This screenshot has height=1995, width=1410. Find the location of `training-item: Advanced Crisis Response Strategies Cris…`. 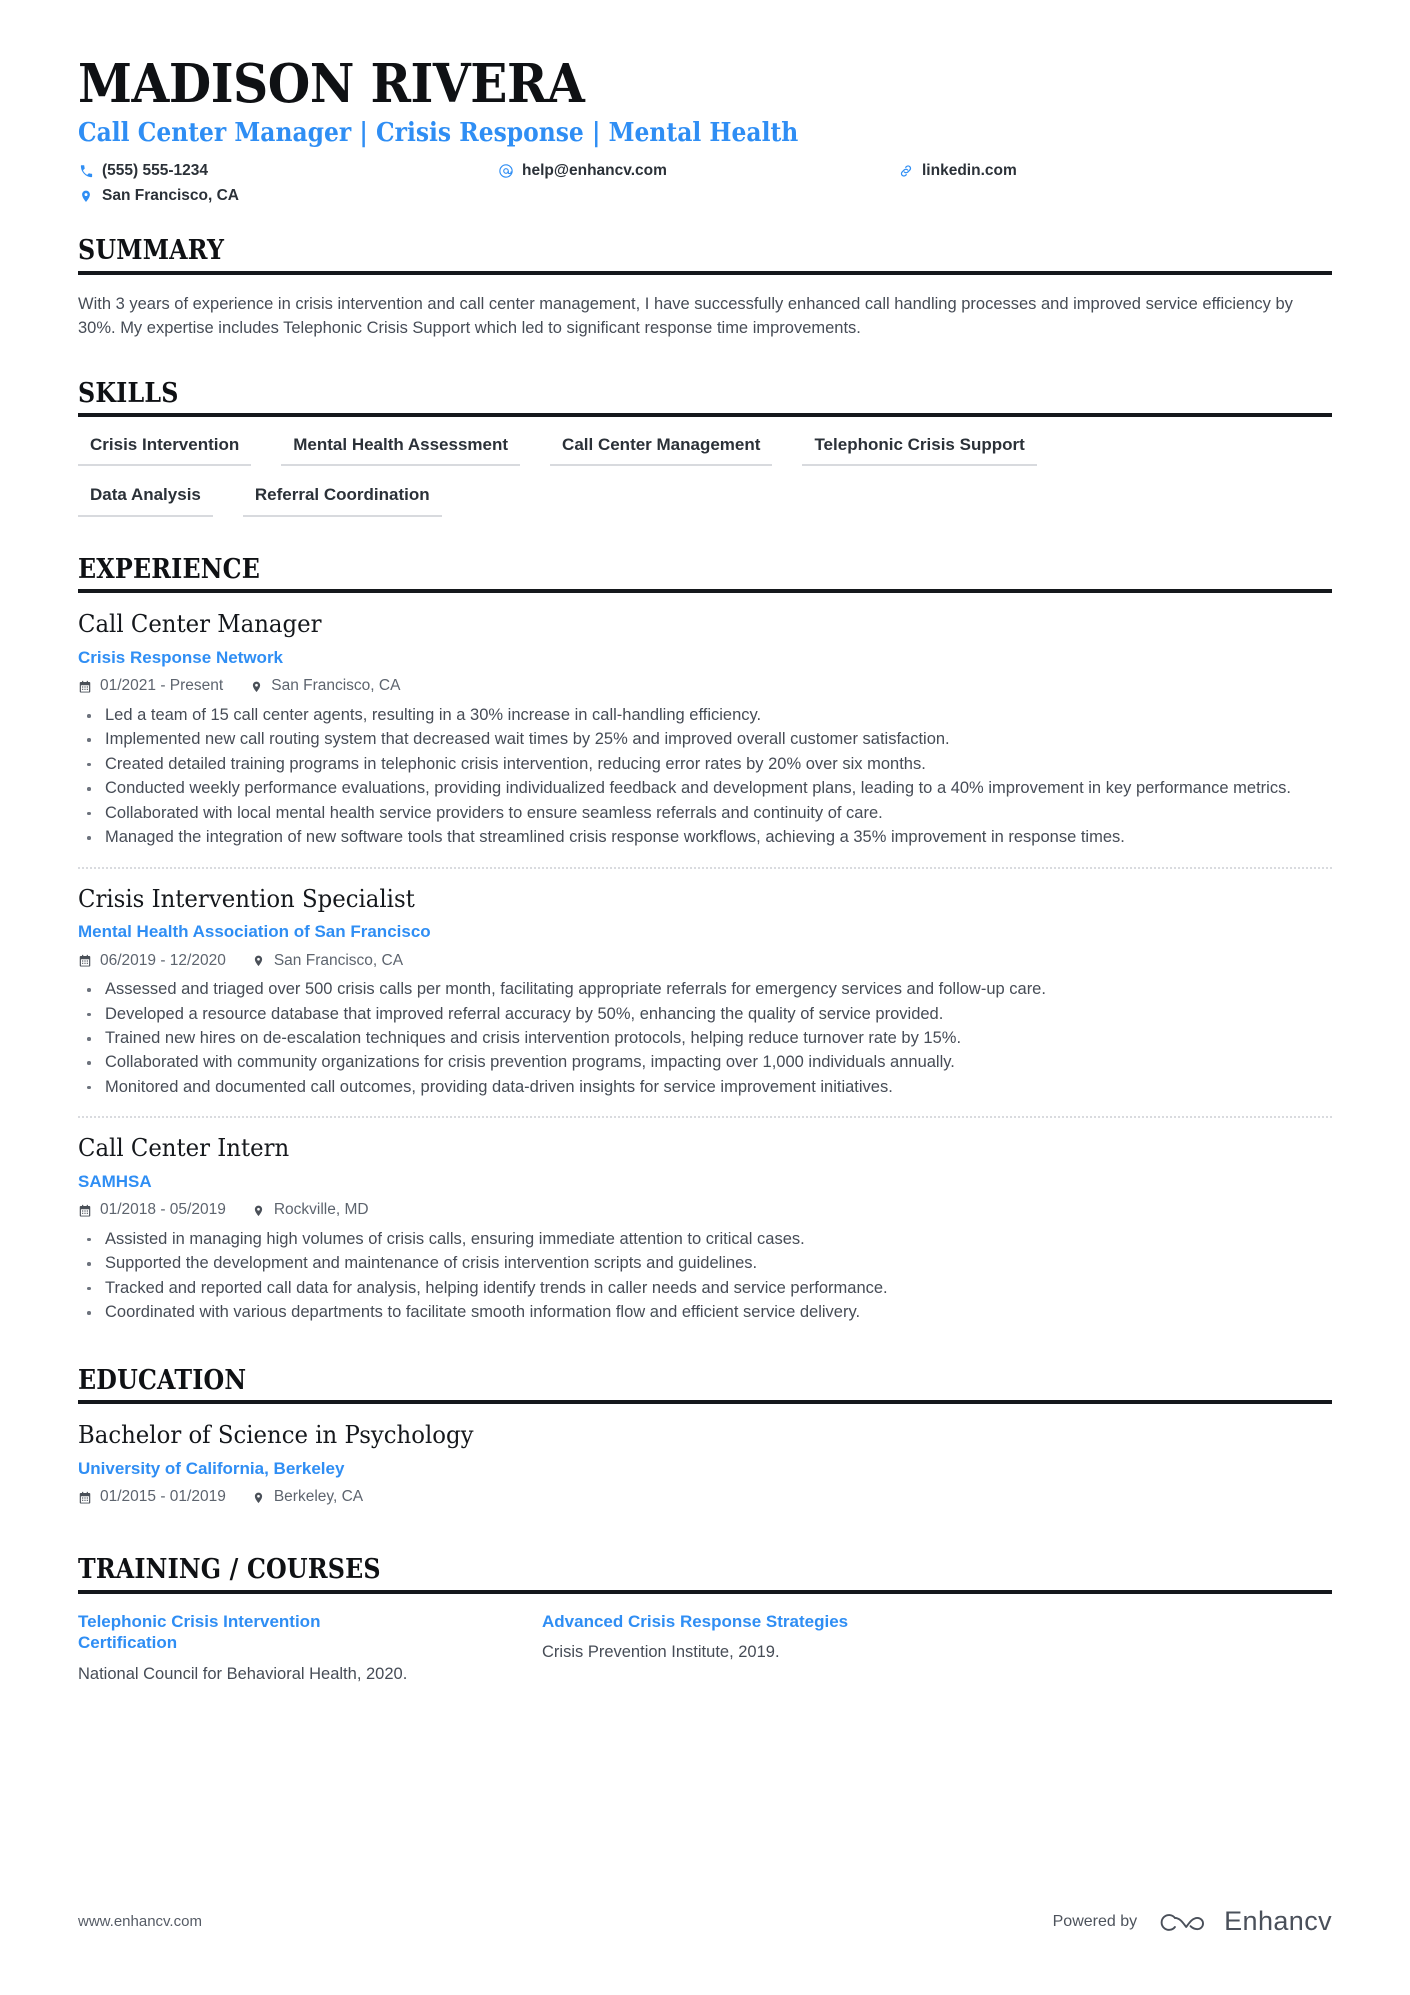

training-item: Advanced Crisis Response Strategies Cris… is located at coordinates (937, 1649).